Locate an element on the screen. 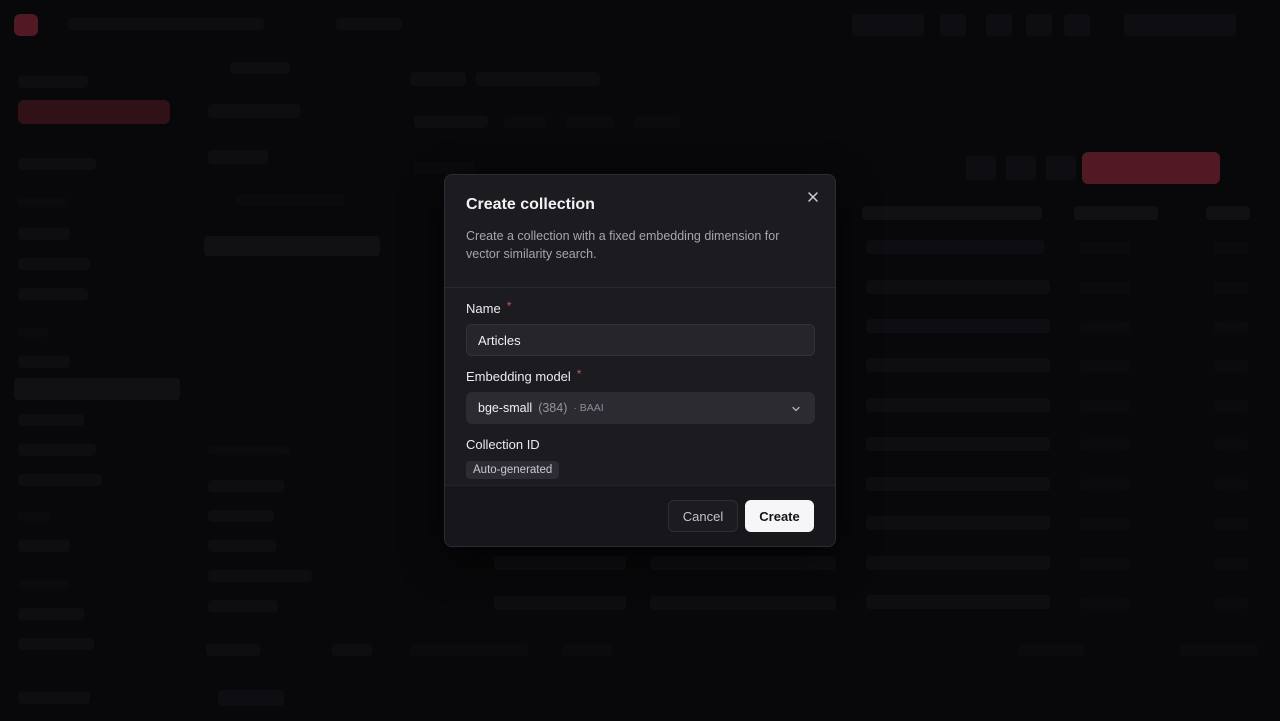 Image resolution: width=1280 pixels, height=721 pixels. embedding-model-select: bge-small (384) · BAAI is located at coordinates (640, 408).